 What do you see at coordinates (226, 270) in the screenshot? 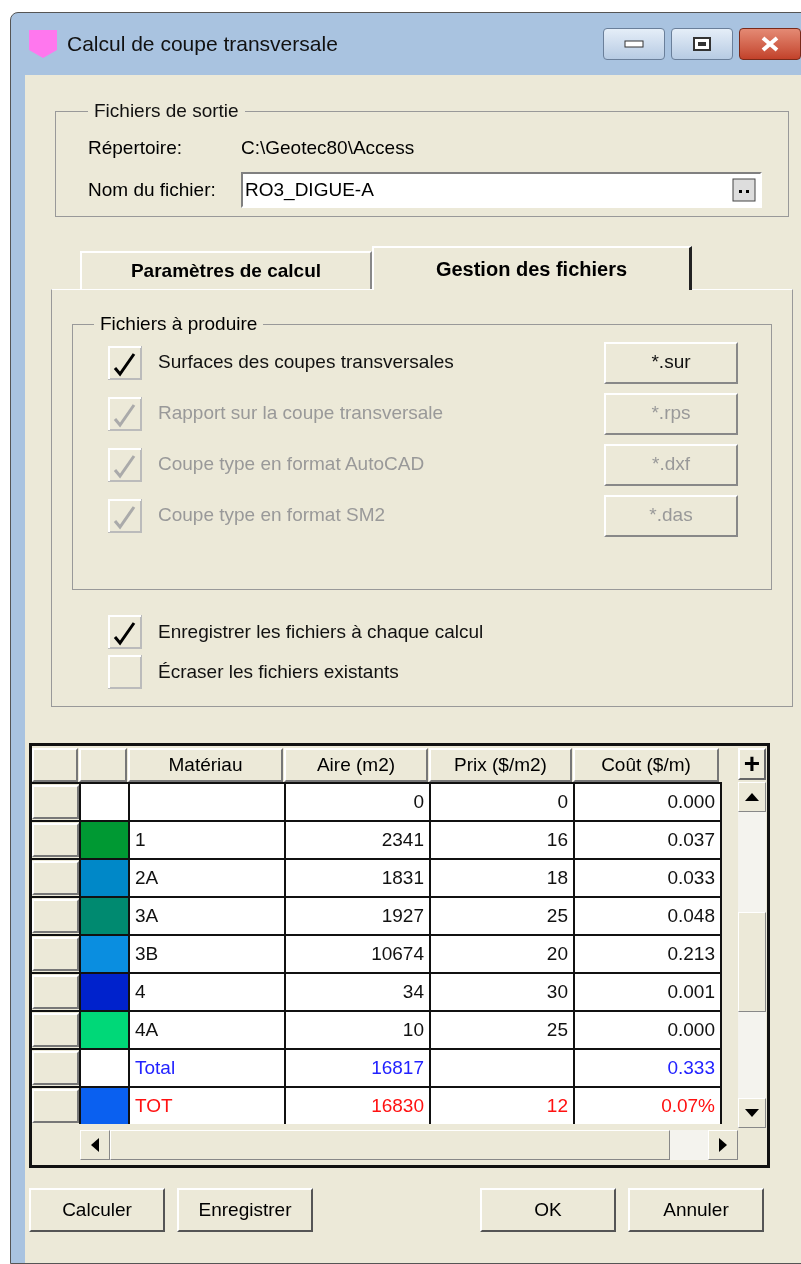
I see `tab: Paramètres de calcul` at bounding box center [226, 270].